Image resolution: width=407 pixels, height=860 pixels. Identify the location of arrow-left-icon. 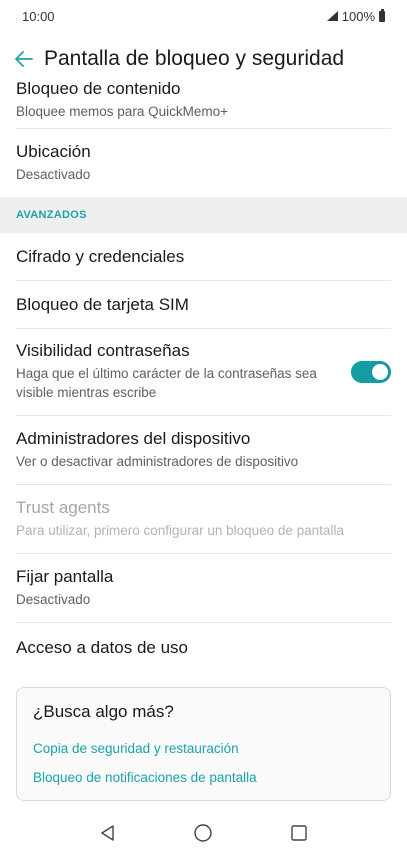
(24, 59).